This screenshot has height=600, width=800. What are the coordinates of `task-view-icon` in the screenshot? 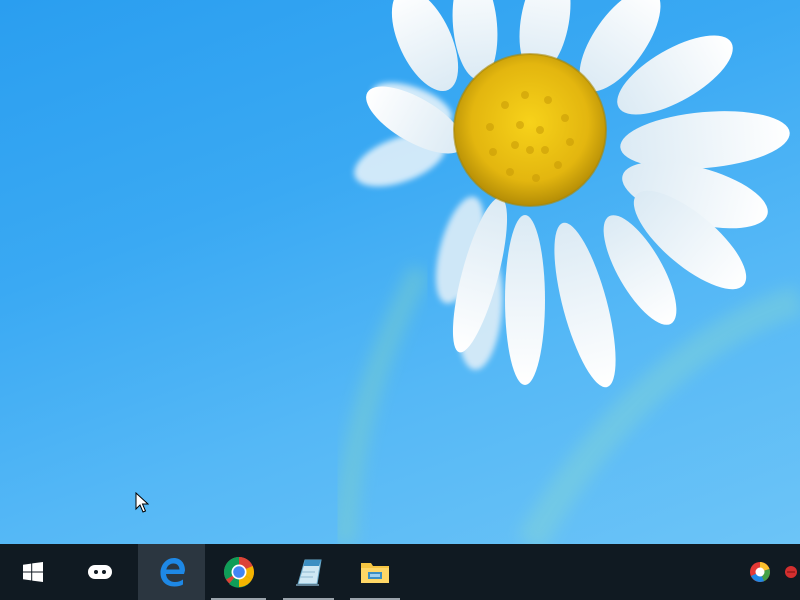 It's located at (100, 572).